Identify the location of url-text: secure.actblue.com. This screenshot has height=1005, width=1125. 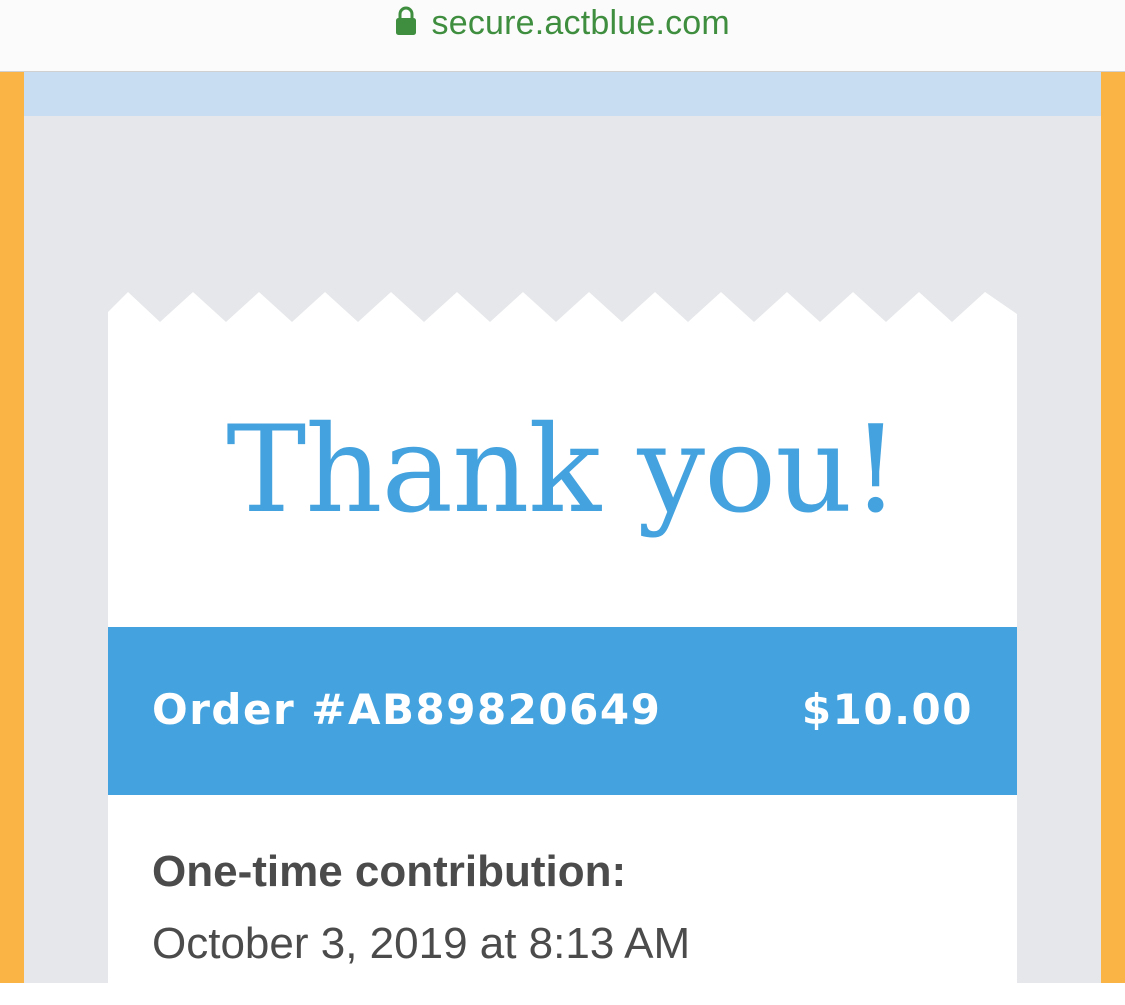
(580, 23).